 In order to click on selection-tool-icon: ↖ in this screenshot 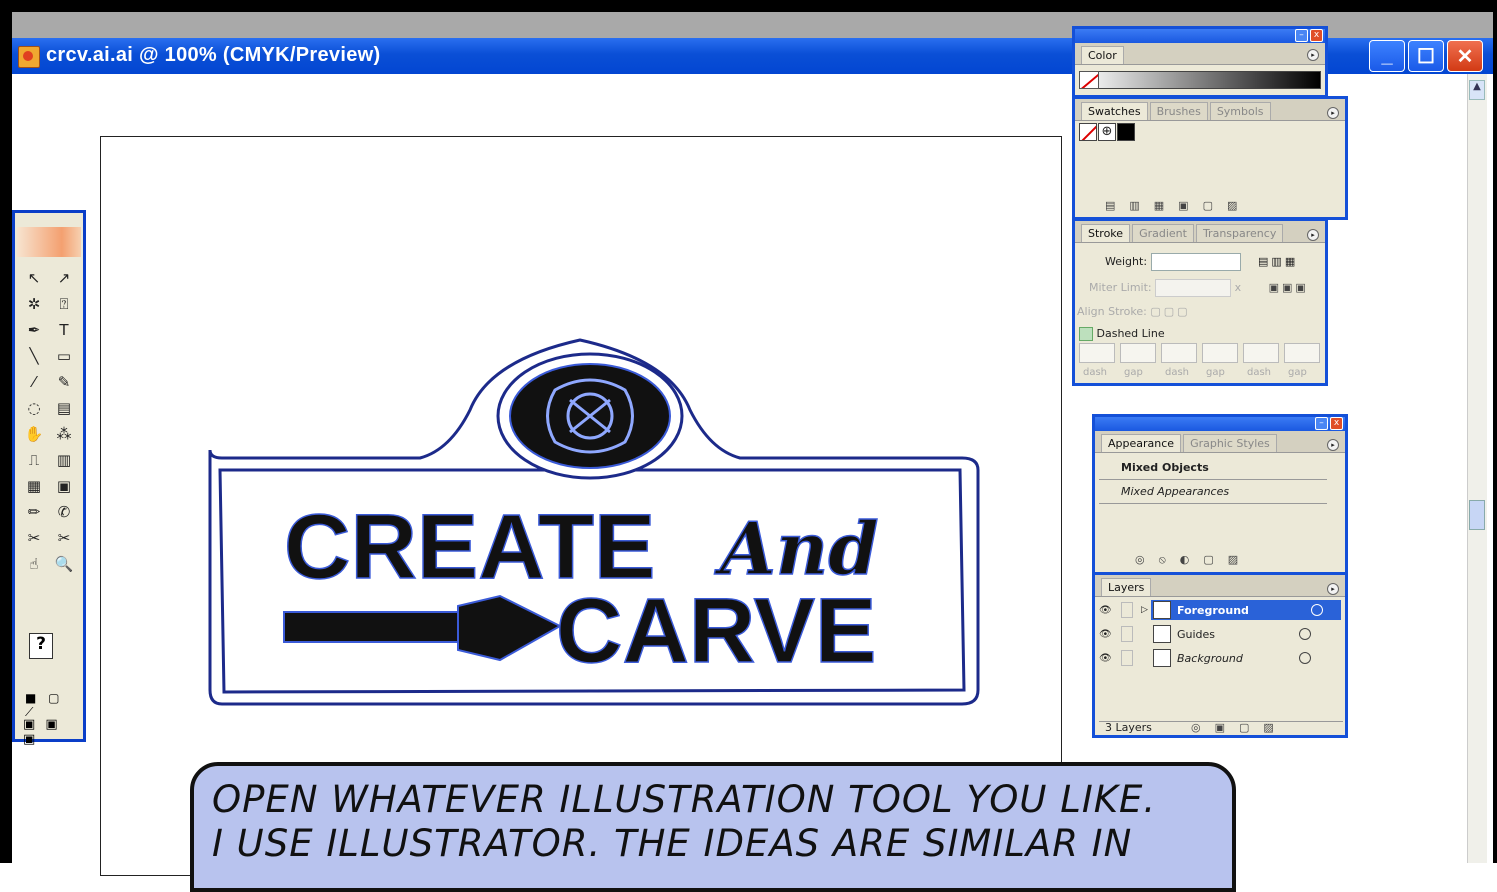, I will do `click(34, 278)`.